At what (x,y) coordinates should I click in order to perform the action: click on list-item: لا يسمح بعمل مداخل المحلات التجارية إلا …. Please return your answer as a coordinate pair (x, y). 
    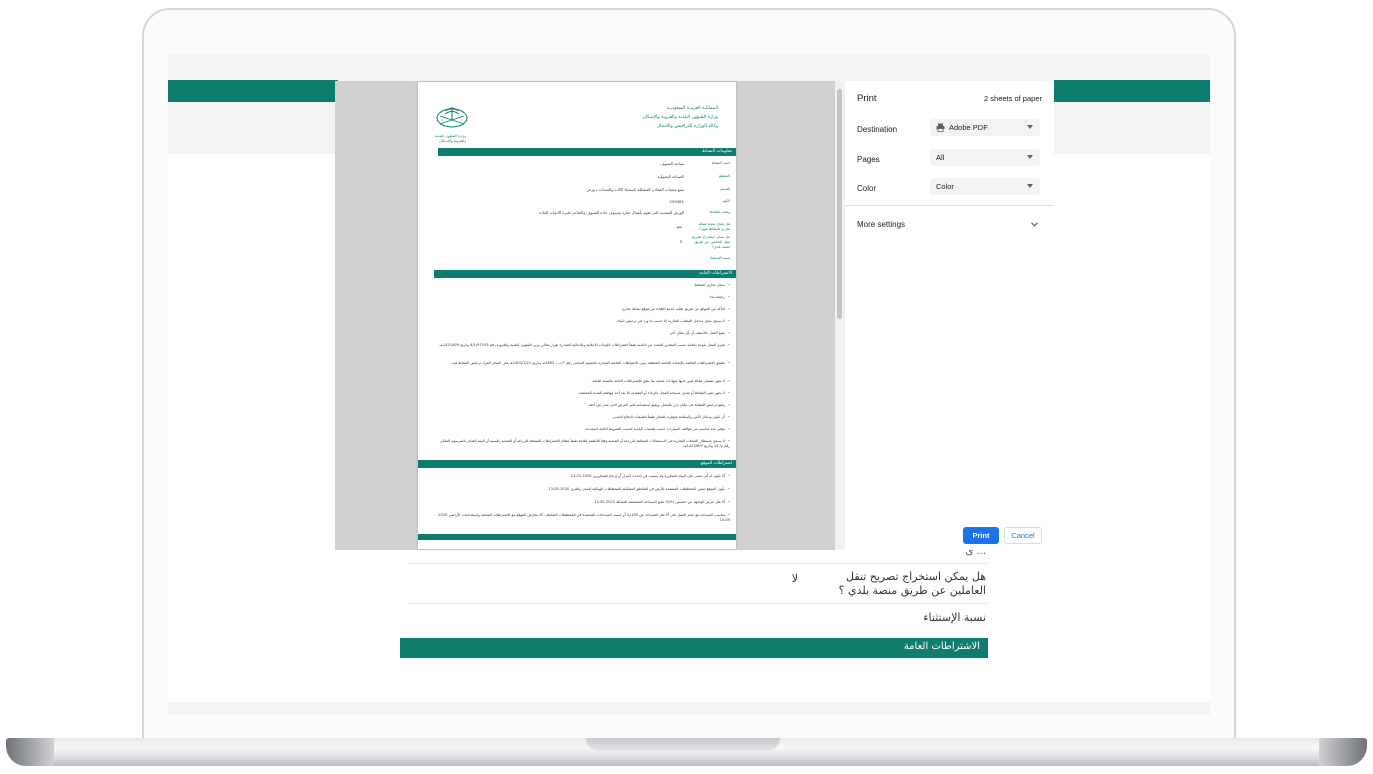
    Looking at the image, I should click on (582, 321).